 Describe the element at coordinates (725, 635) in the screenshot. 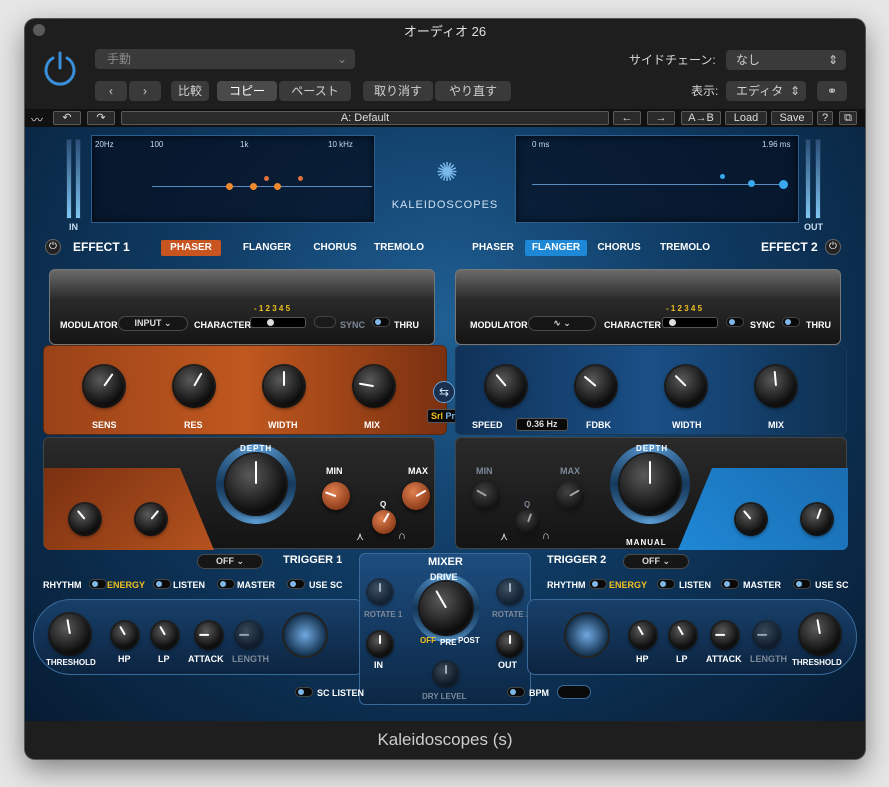

I see `trigger2-attack-knob` at that location.